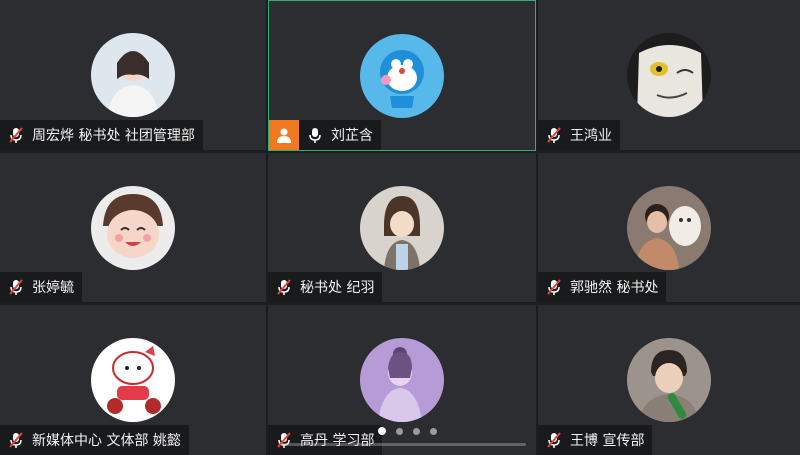 This screenshot has width=800, height=455. I want to click on participant-tile: 郭驰然 秘书处, so click(669, 227).